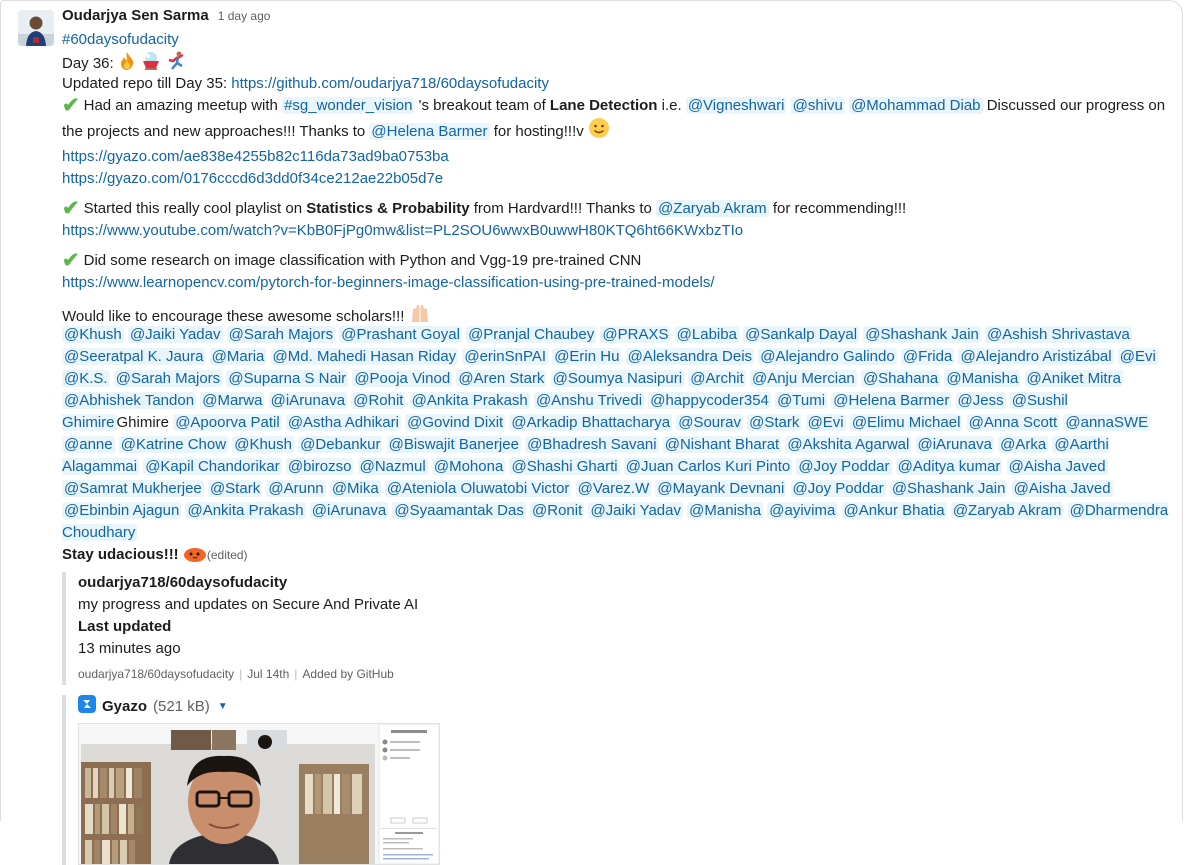 This screenshot has height=865, width=1195. I want to click on mention: @Astha Adhikari, so click(343, 422).